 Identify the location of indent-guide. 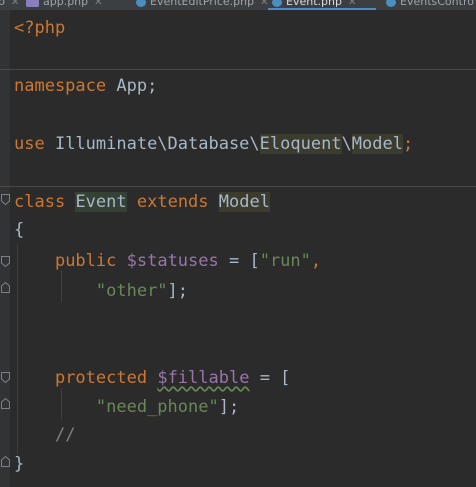
(17, 349).